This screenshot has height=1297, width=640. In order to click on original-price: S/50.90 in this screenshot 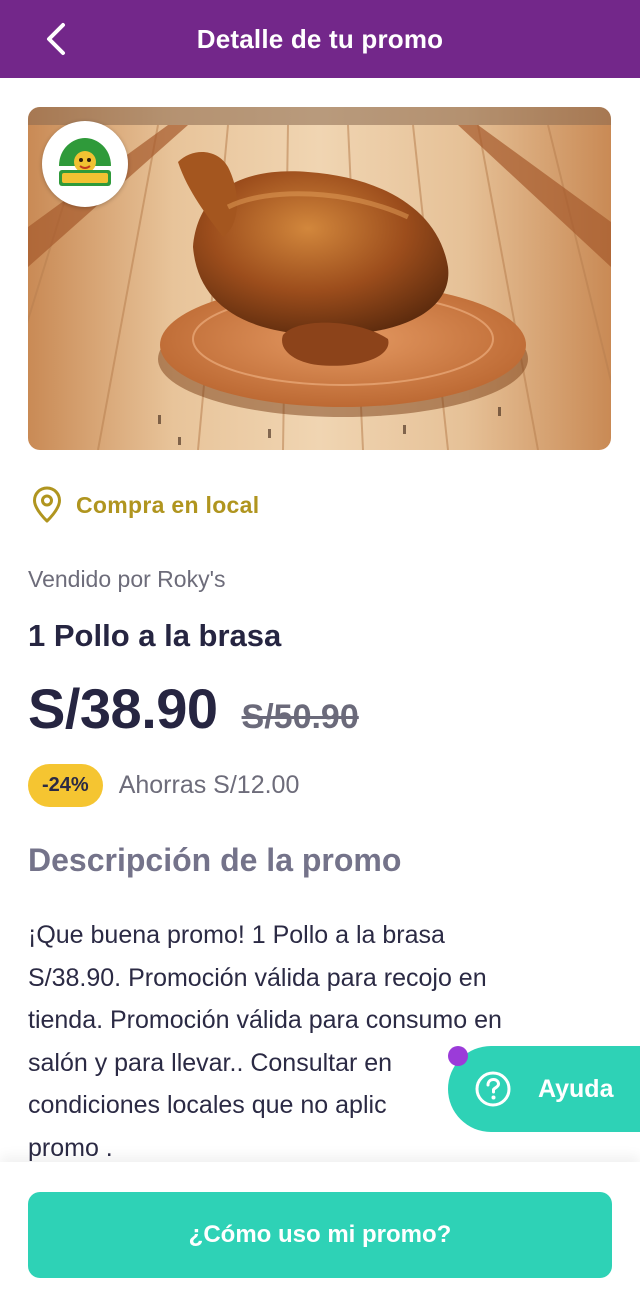, I will do `click(300, 717)`.